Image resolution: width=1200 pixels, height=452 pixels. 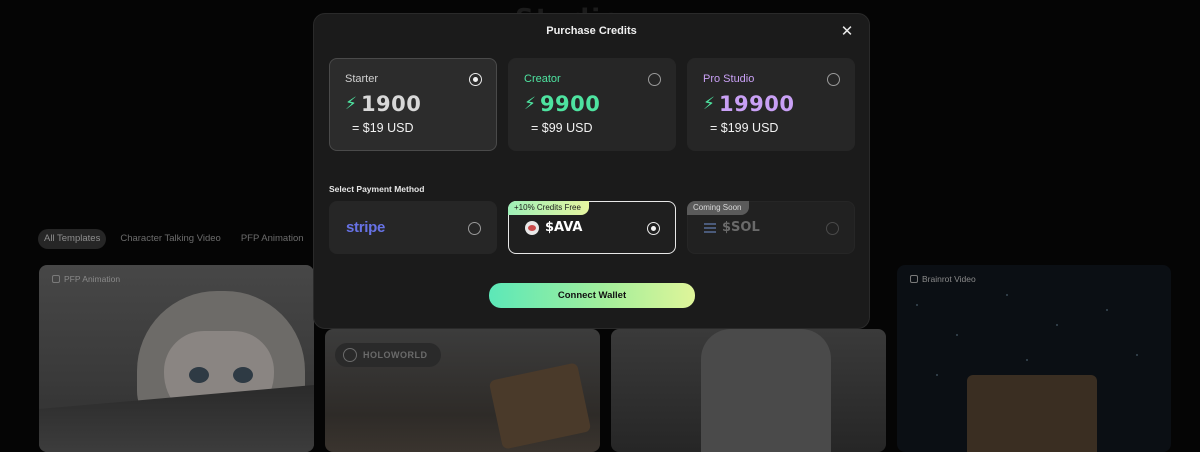 What do you see at coordinates (243, 375) in the screenshot?
I see `character-eye-right` at bounding box center [243, 375].